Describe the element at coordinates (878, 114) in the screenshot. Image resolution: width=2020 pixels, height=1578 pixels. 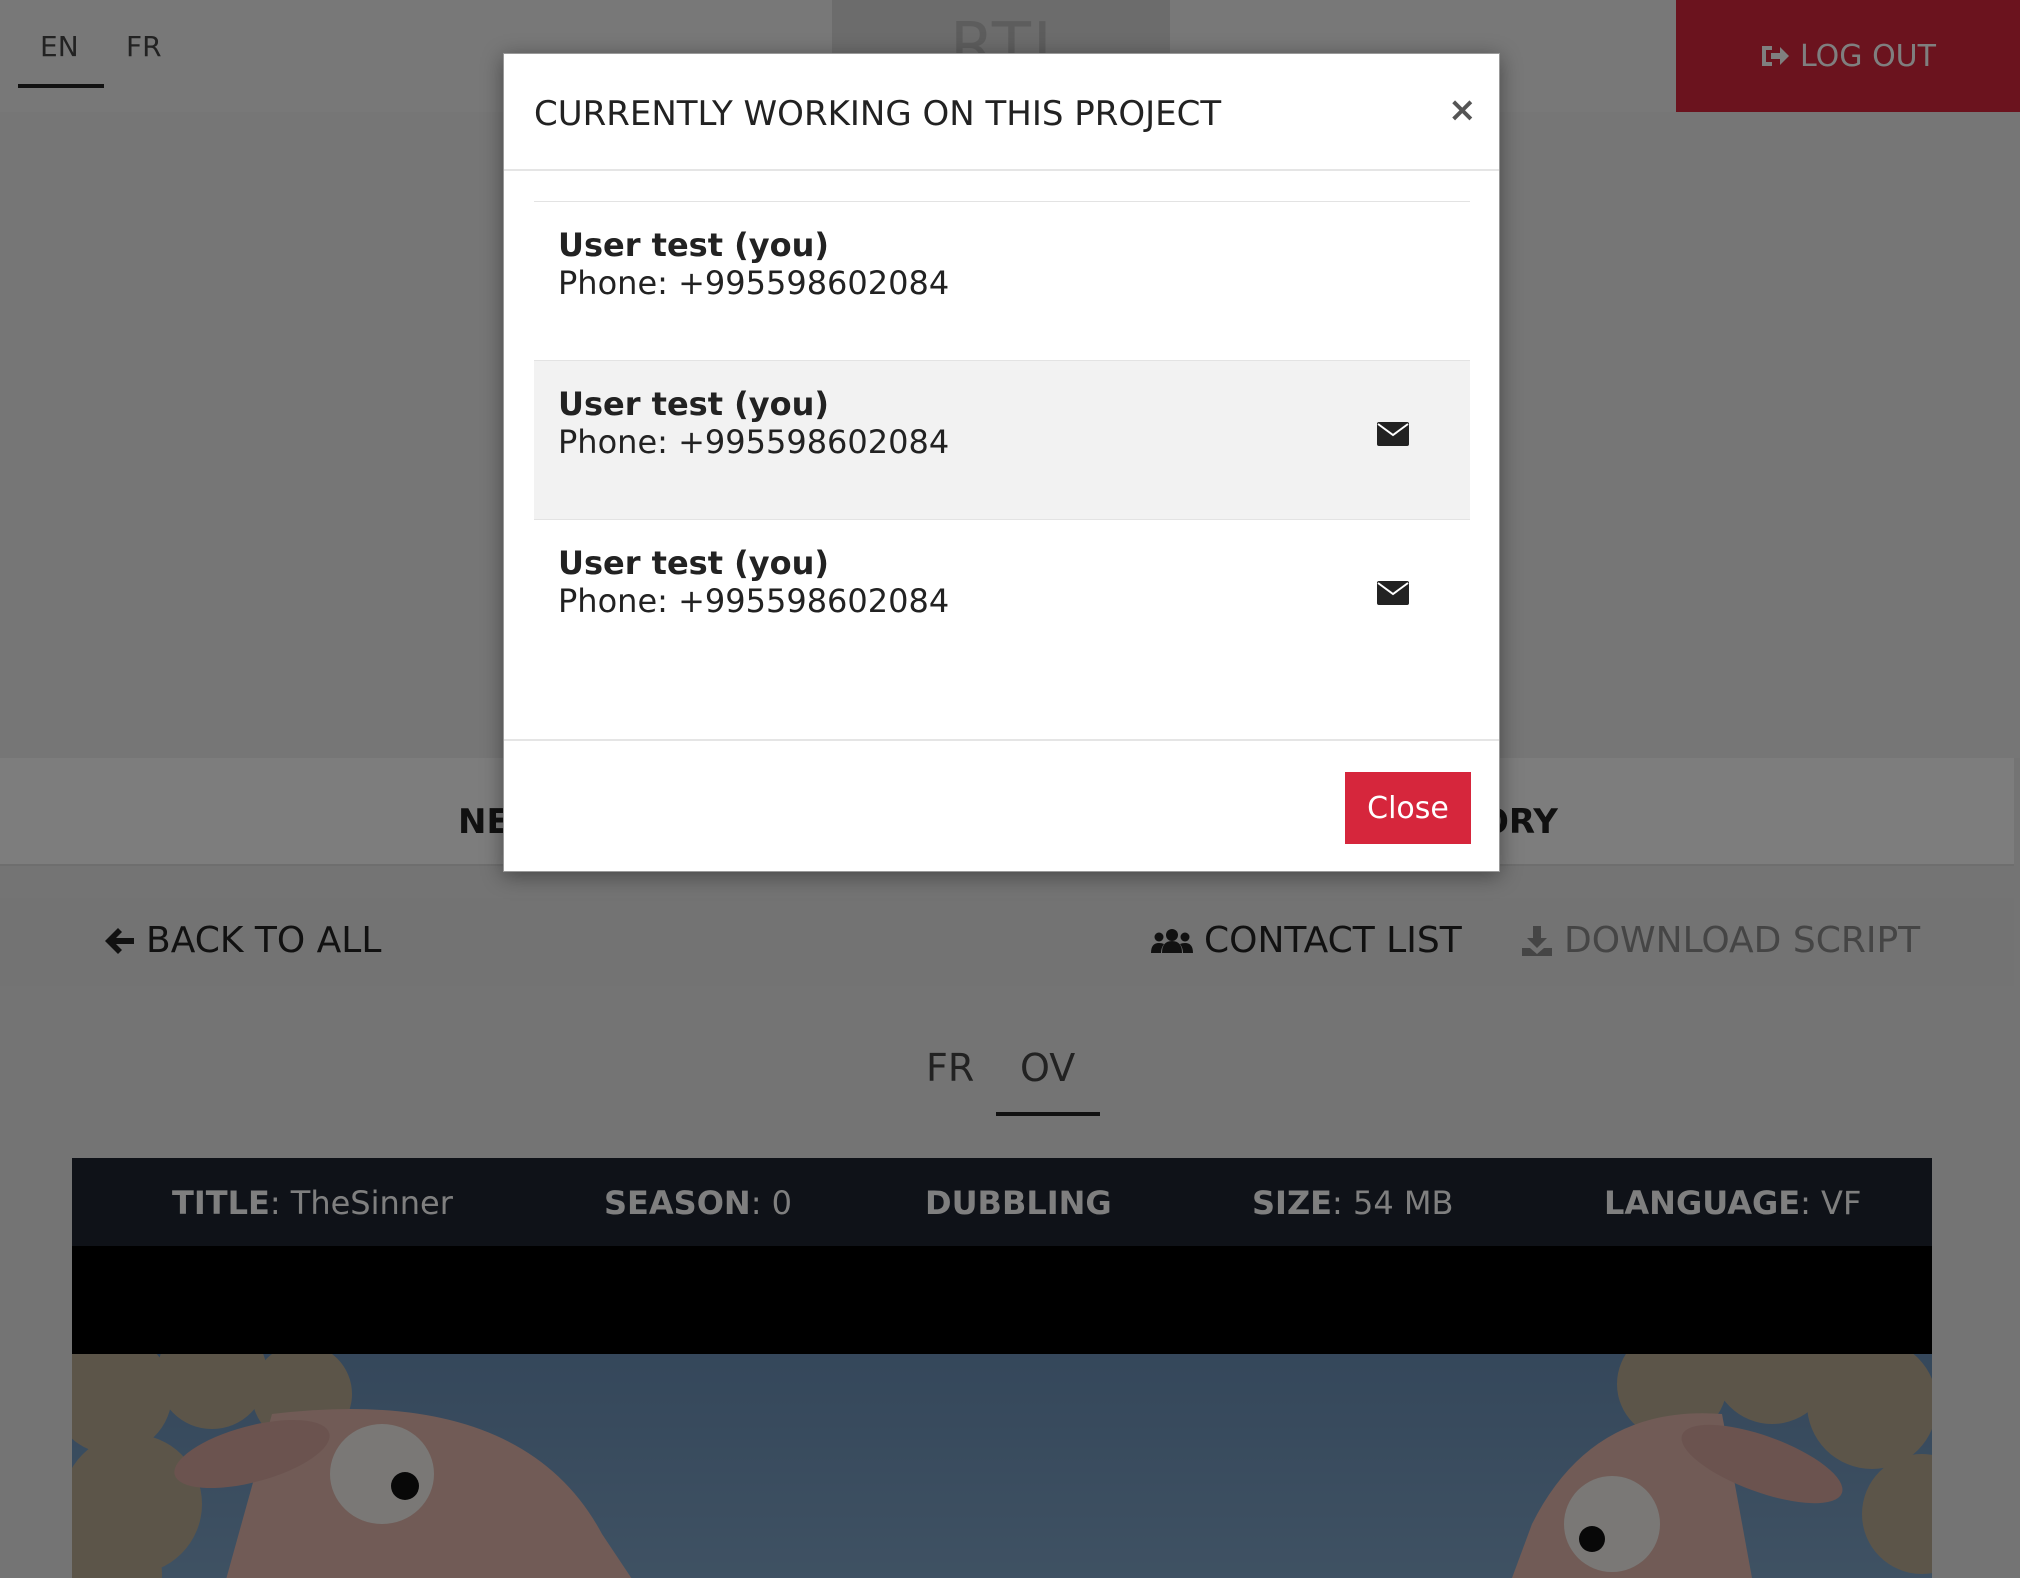
I see `modal-title: CURRENTLY WORKING ON THIS PROJECT` at that location.